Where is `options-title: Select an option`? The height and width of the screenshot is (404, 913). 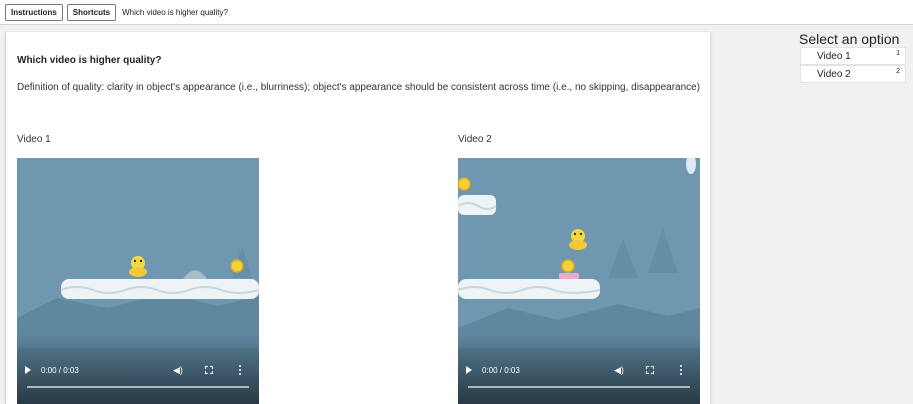 options-title: Select an option is located at coordinates (849, 39).